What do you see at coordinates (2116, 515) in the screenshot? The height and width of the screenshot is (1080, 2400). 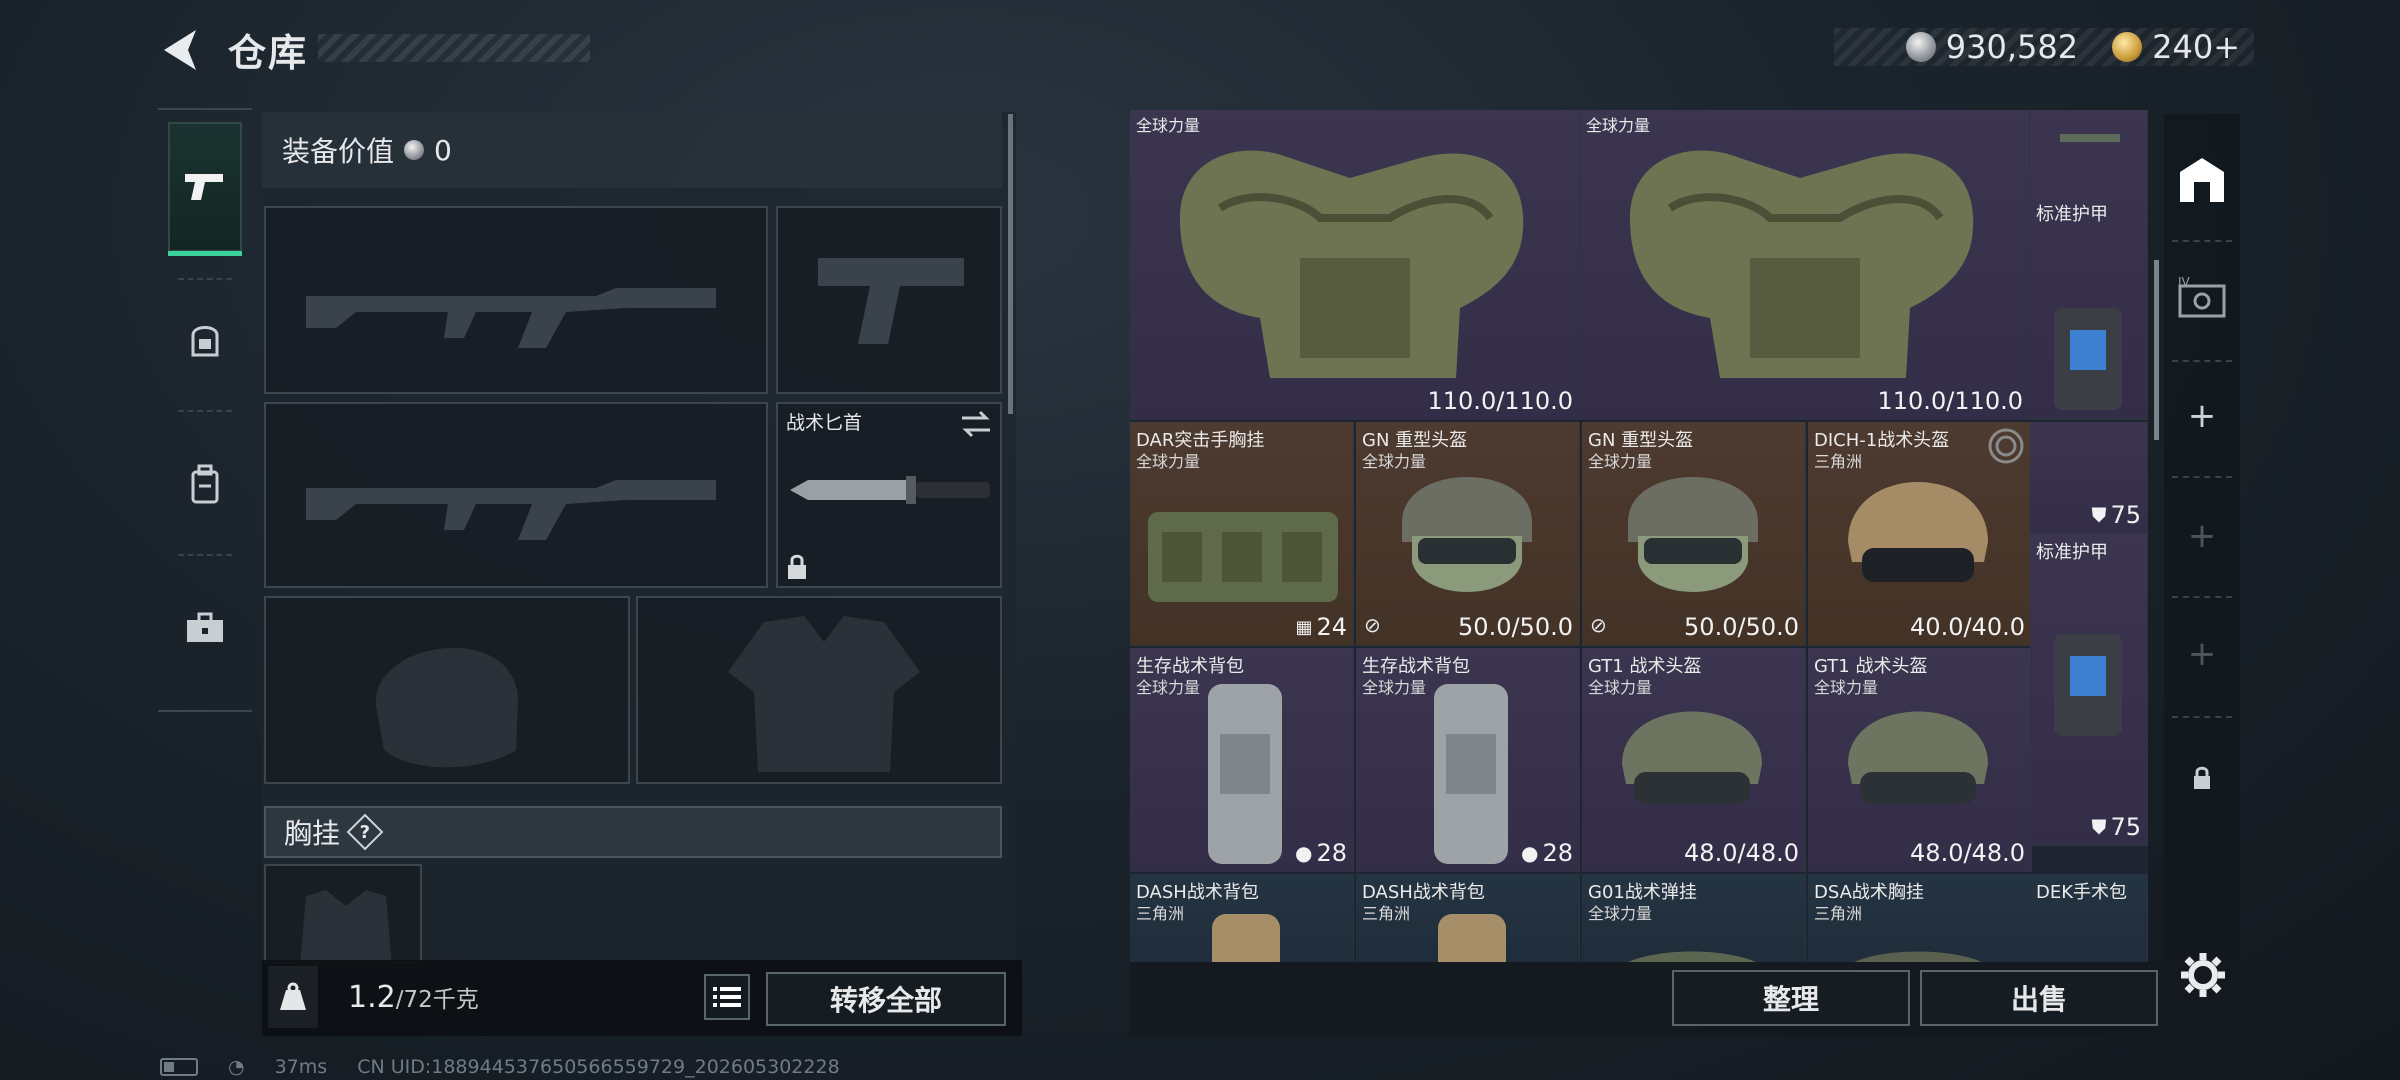 I see `item-armor-class: ⛊ 75` at bounding box center [2116, 515].